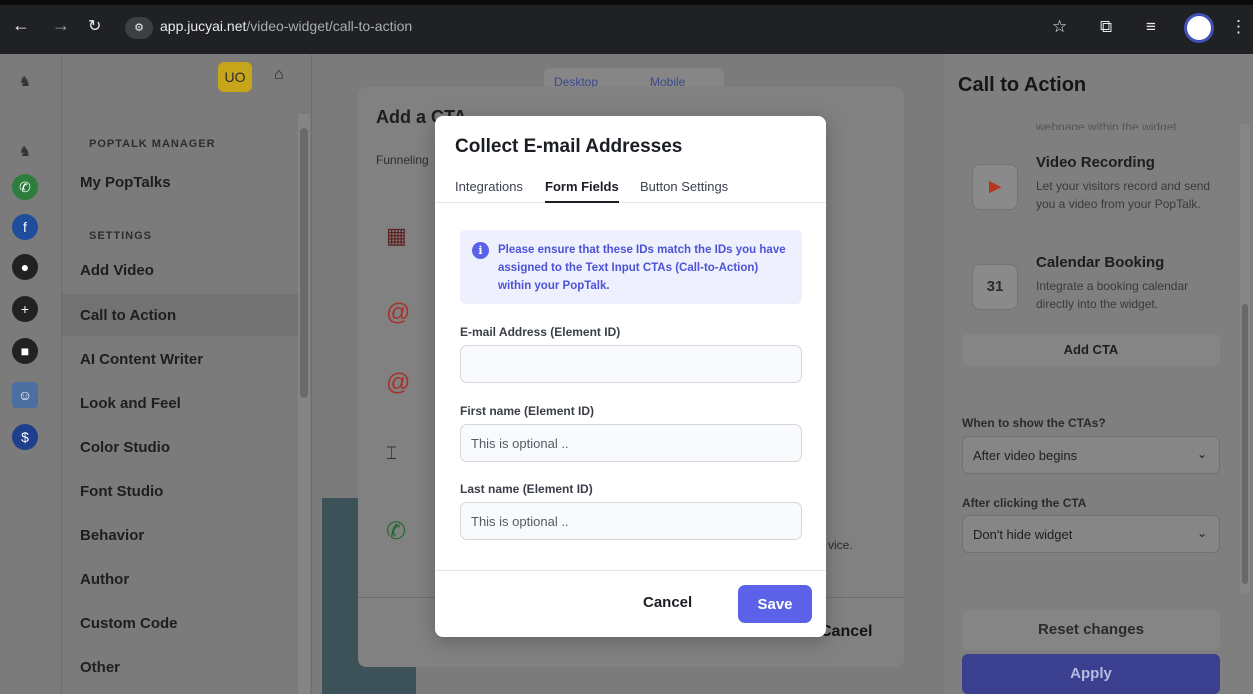 The width and height of the screenshot is (1253, 694). Describe the element at coordinates (125, 182) in the screenshot. I see `sidebar-item-my-poptalks: My PopTalks` at that location.